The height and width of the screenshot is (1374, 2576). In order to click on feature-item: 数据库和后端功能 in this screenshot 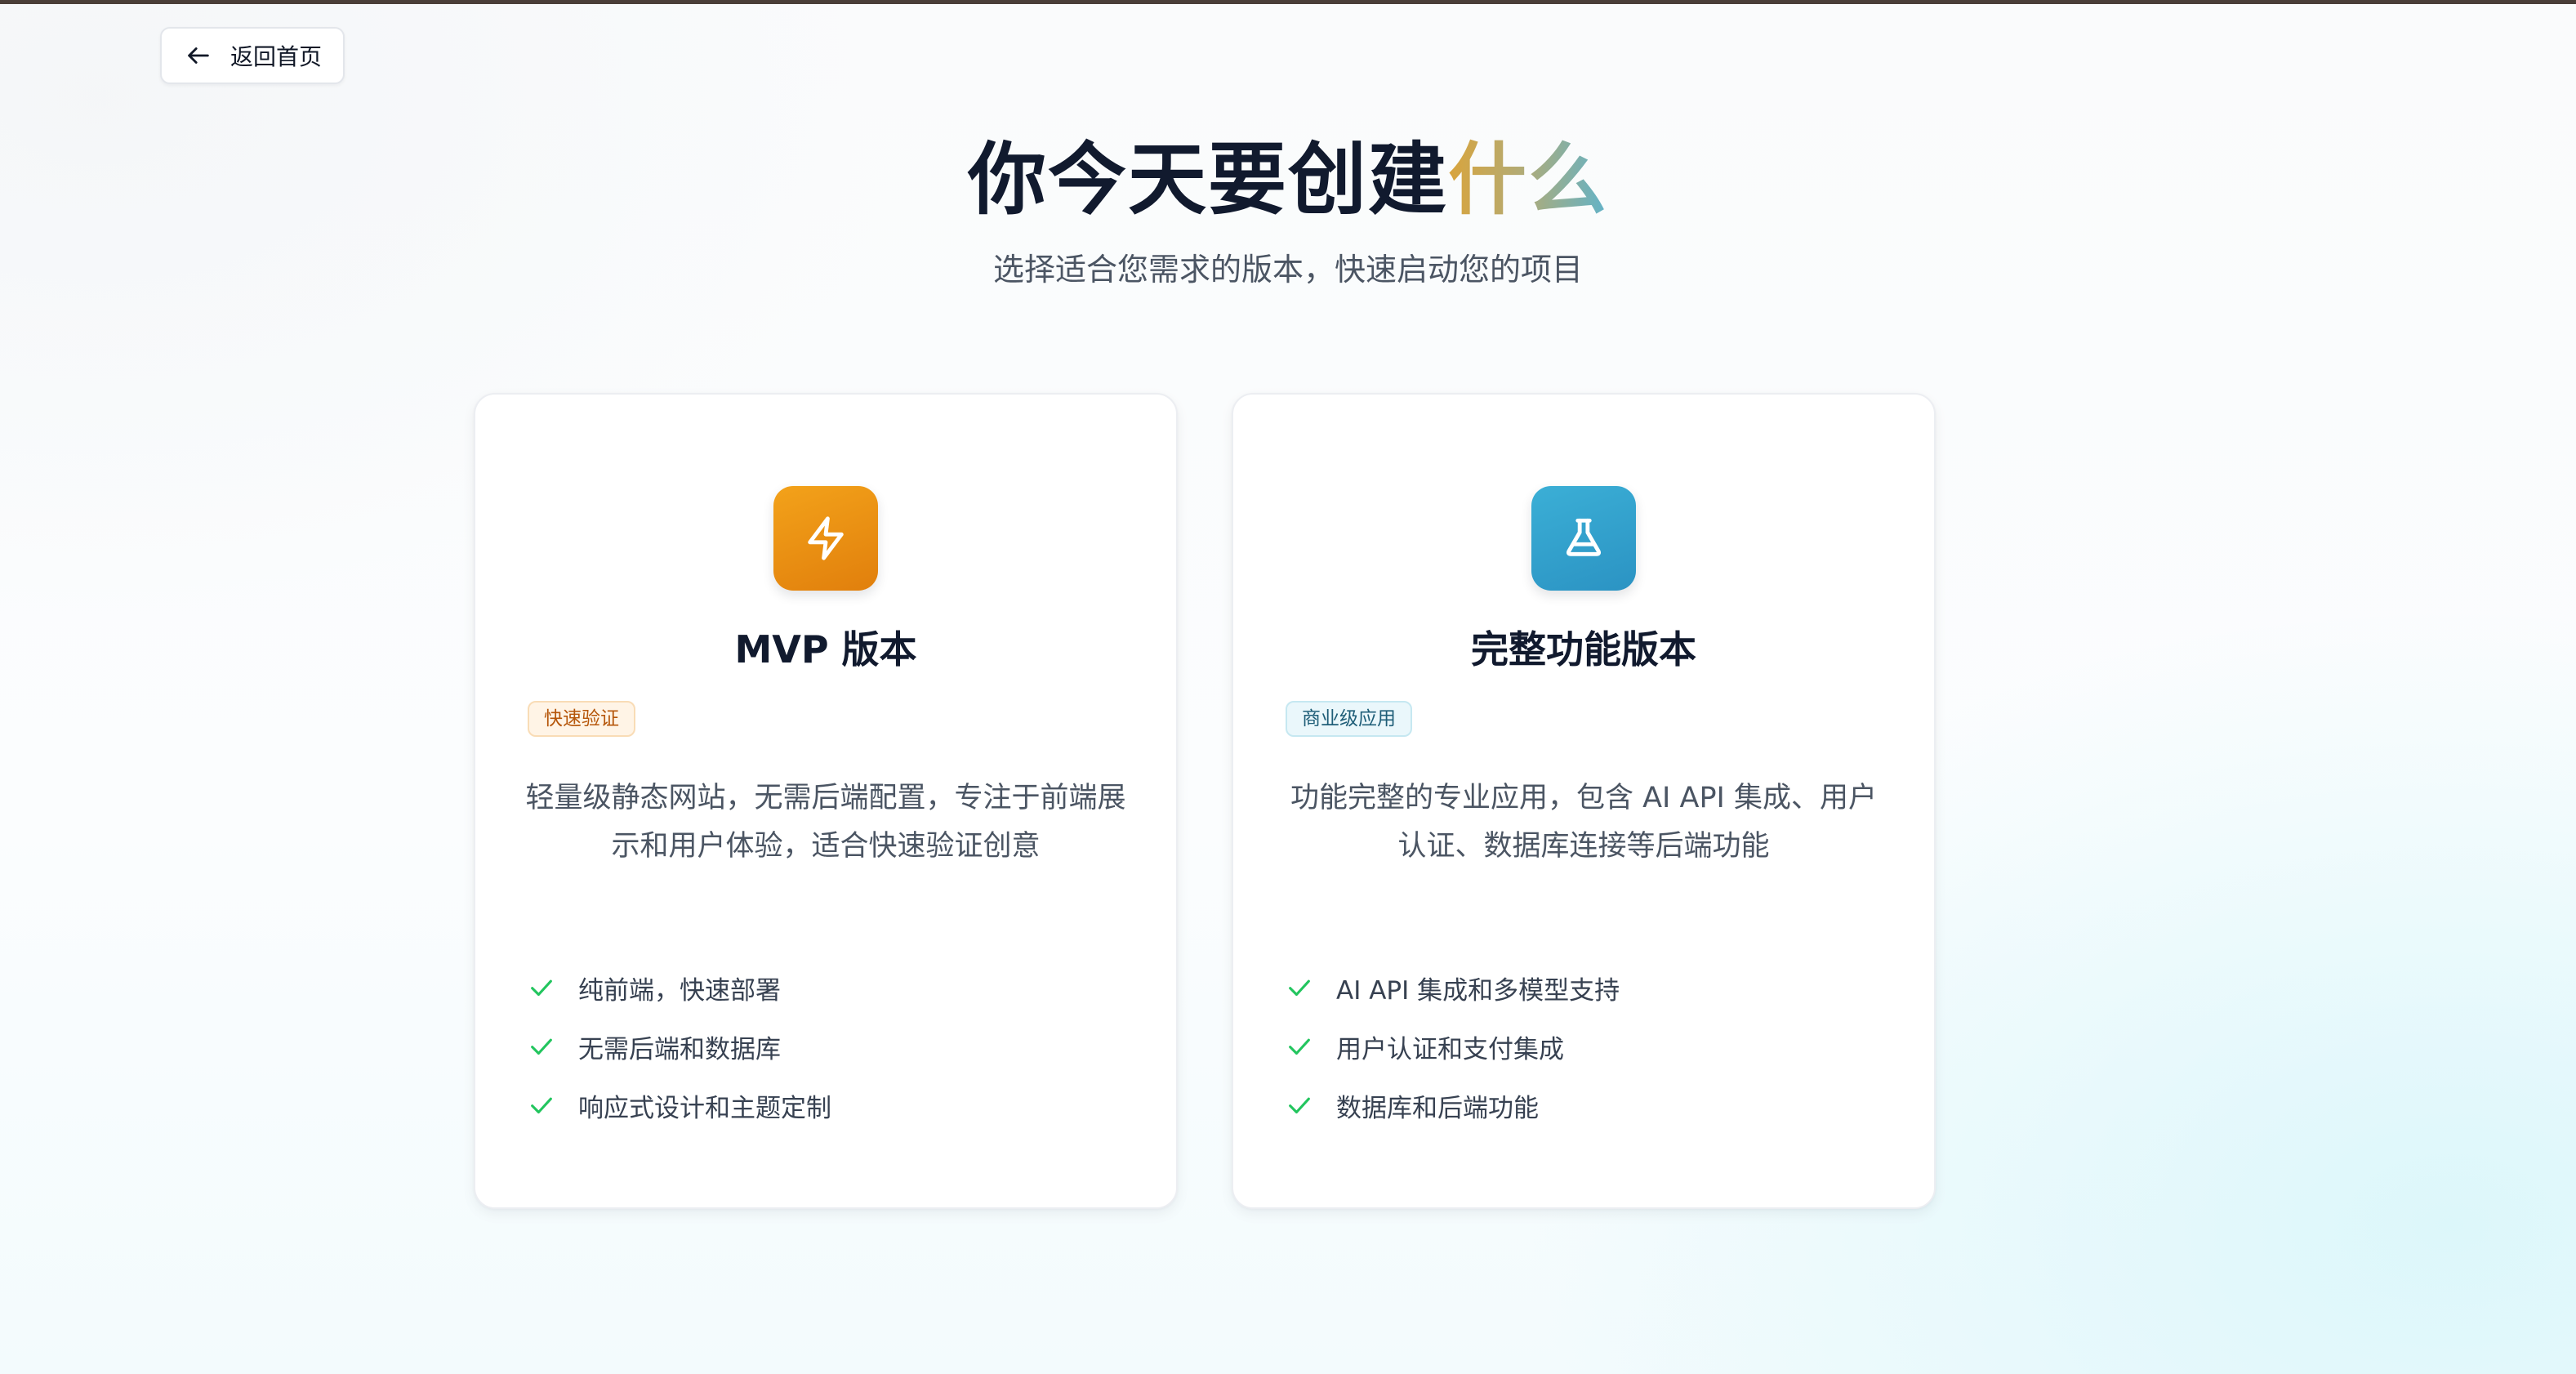, I will do `click(1593, 1105)`.